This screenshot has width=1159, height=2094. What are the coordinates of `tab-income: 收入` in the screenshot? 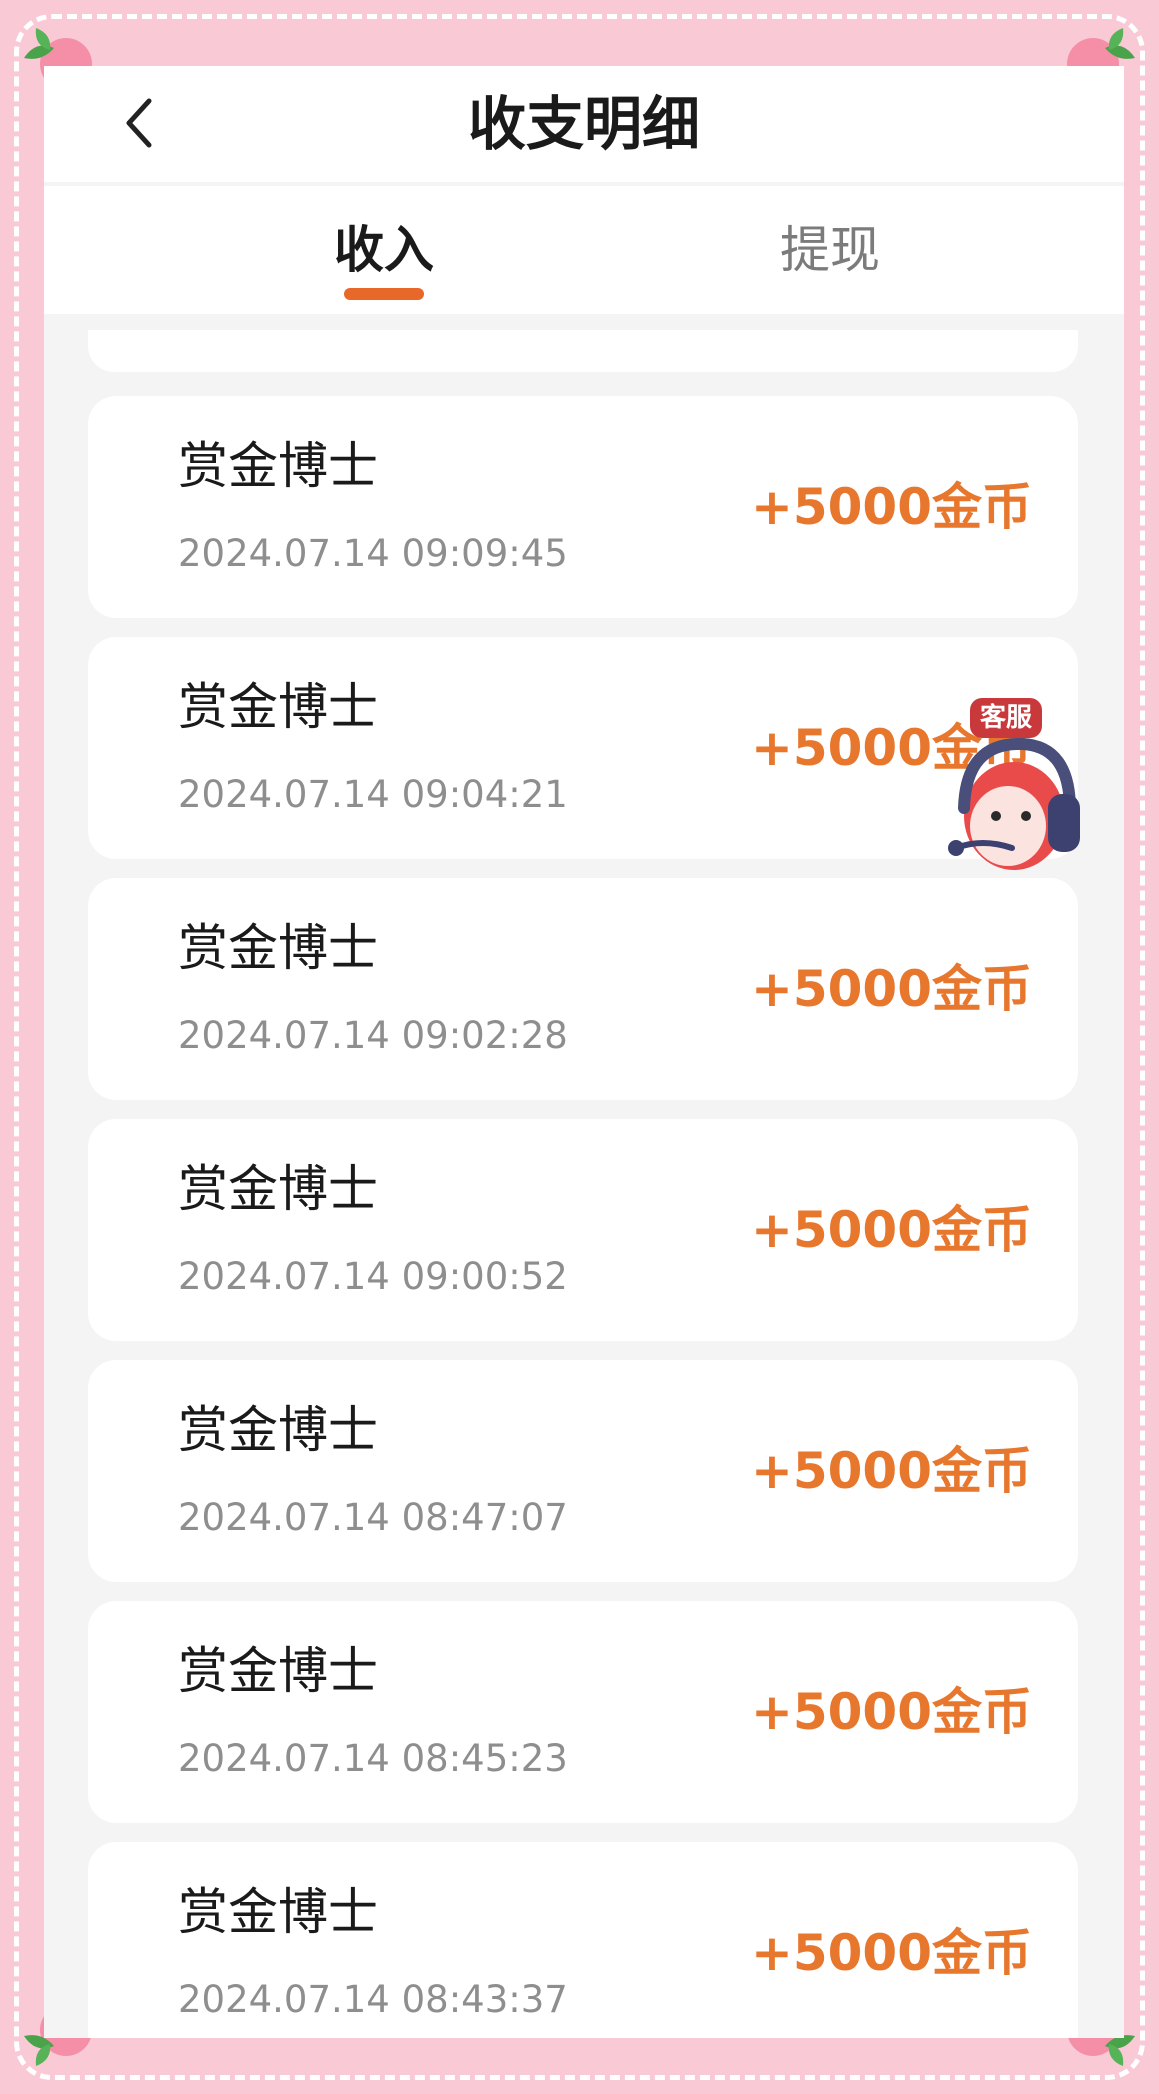 It's located at (384, 250).